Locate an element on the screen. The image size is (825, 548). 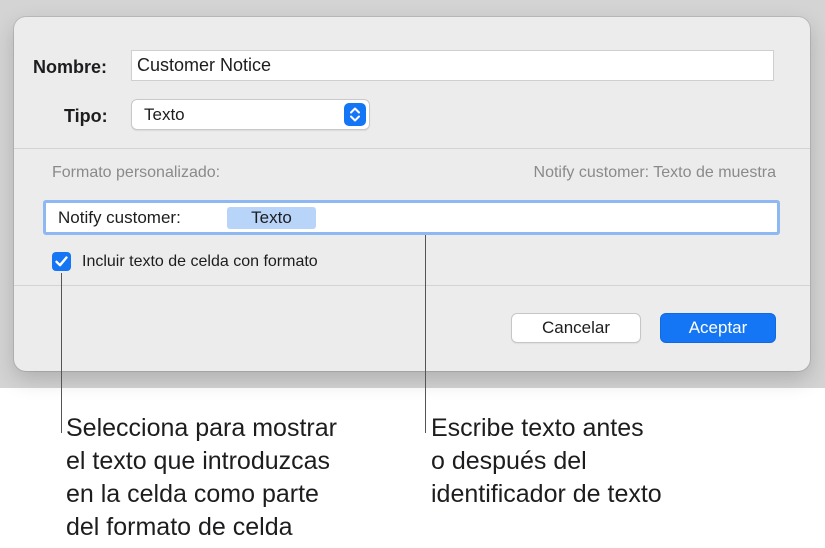
checkmark-icon is located at coordinates (61, 261).